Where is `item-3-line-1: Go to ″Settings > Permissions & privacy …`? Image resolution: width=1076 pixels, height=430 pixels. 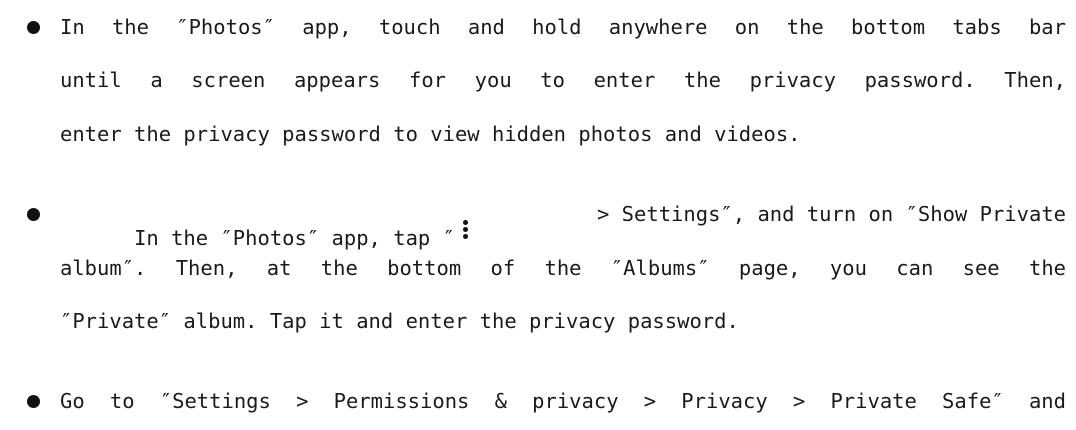 item-3-line-1: Go to ″Settings > Permissions & privacy … is located at coordinates (563, 401).